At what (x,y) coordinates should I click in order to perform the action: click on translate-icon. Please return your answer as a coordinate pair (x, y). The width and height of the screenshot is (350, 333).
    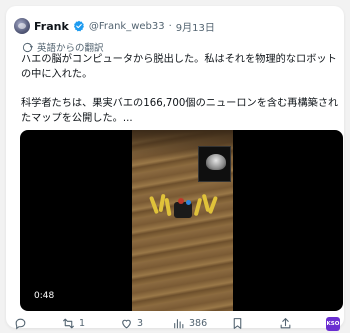
    Looking at the image, I should click on (27, 47).